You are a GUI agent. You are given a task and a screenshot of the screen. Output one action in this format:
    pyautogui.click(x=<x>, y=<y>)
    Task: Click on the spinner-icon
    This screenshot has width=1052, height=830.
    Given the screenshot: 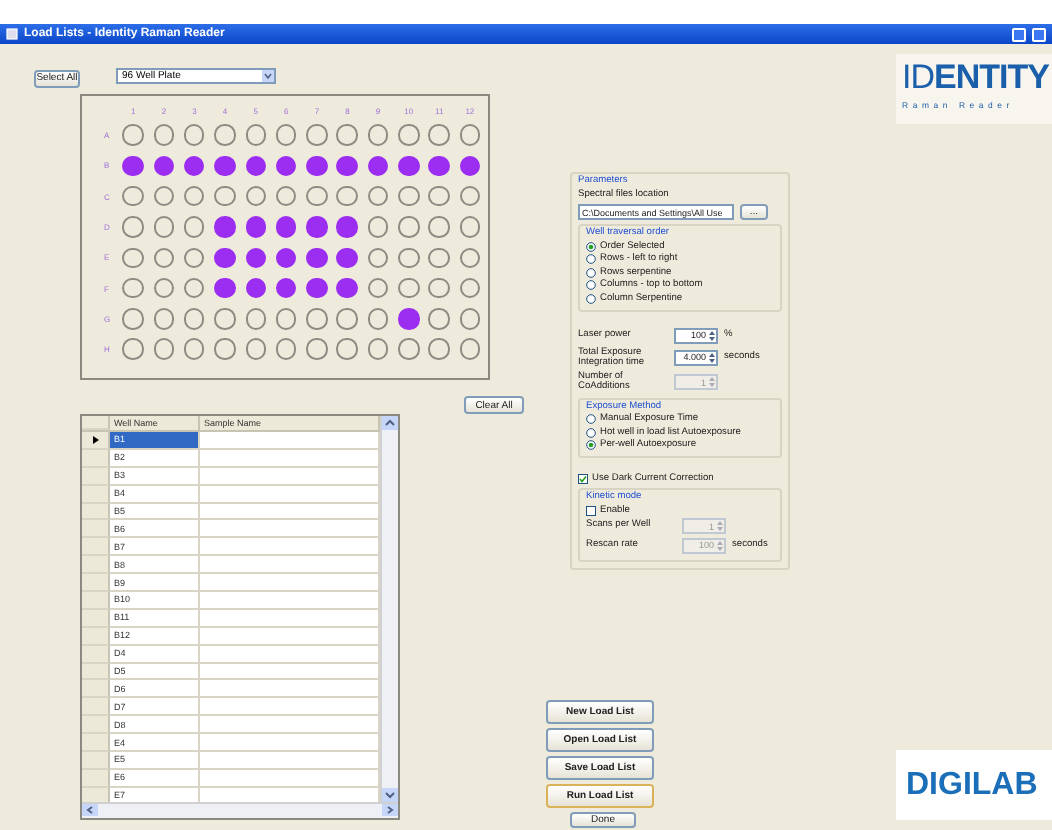 What is the action you would take?
    pyautogui.click(x=712, y=357)
    